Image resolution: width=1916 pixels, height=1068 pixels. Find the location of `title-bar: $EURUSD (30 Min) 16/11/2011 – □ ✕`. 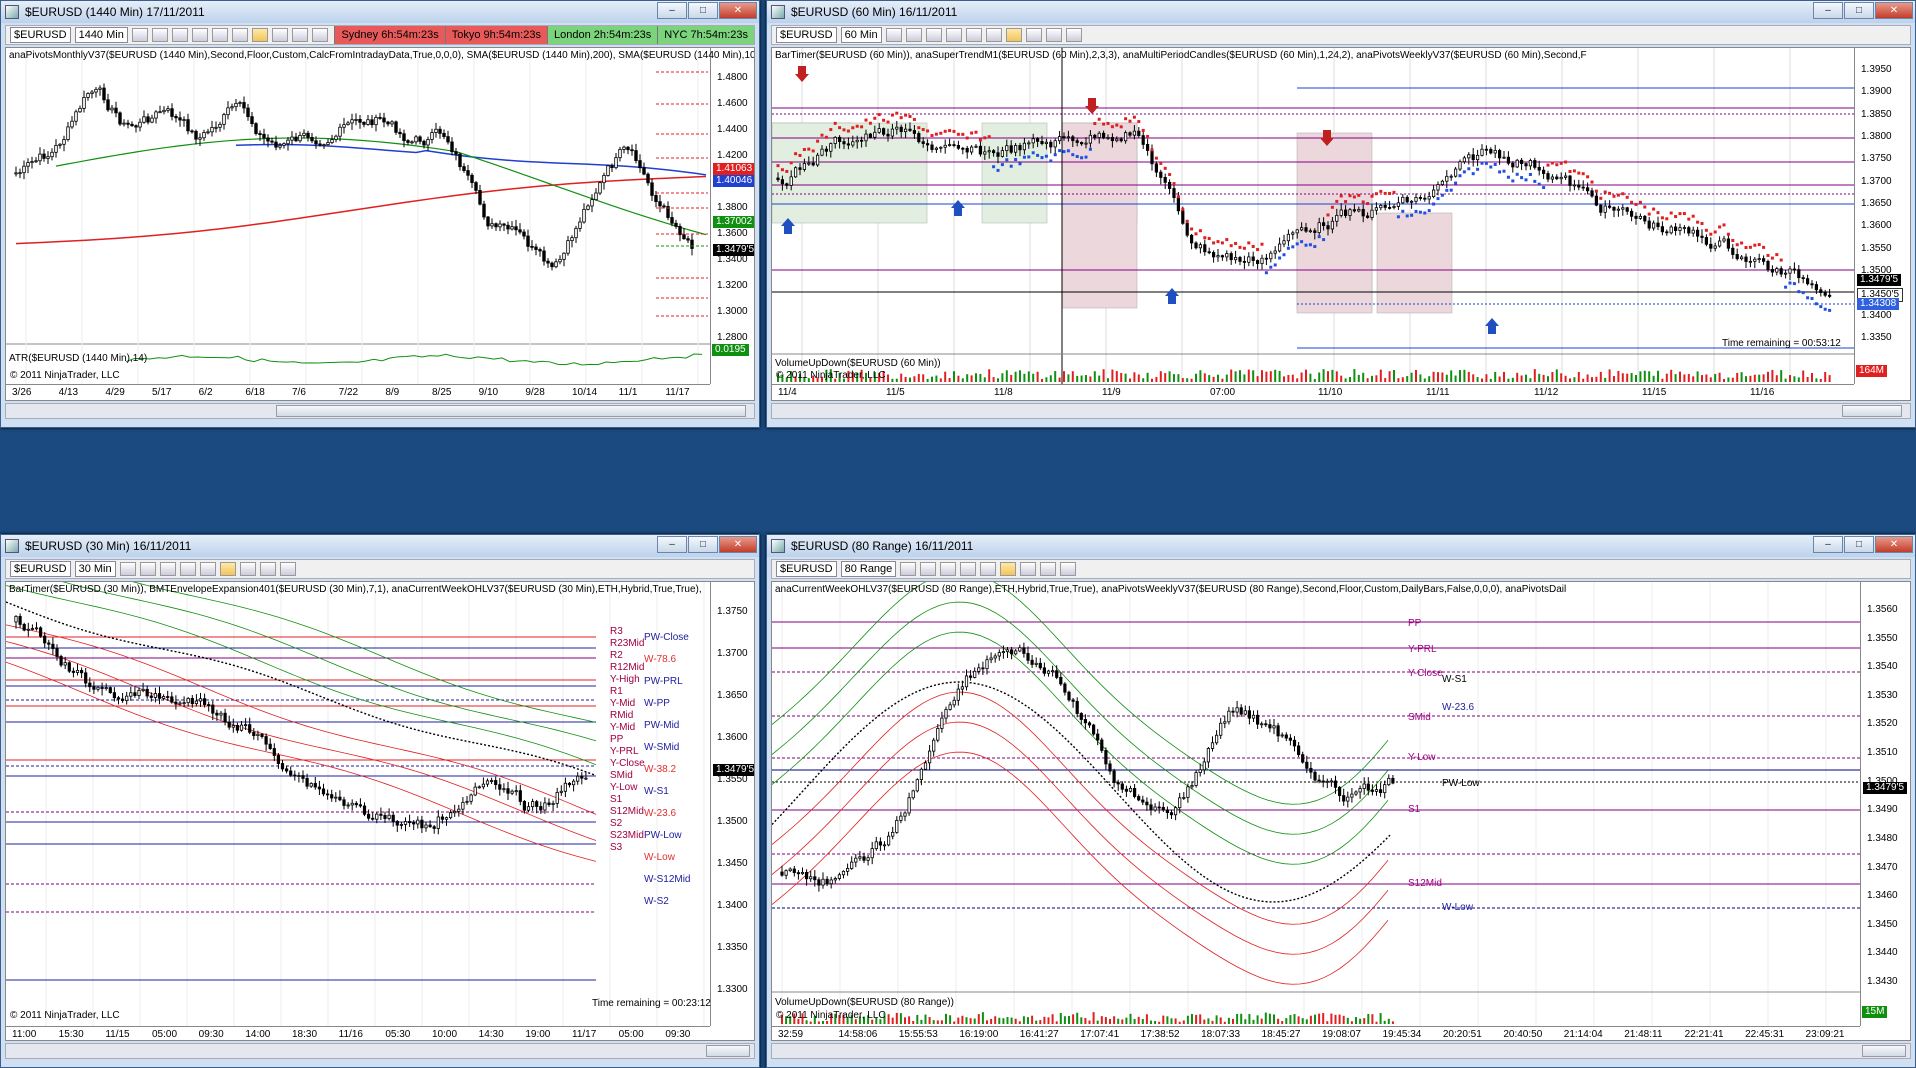

title-bar: $EURUSD (30 Min) 16/11/2011 – □ ✕ is located at coordinates (380, 546).